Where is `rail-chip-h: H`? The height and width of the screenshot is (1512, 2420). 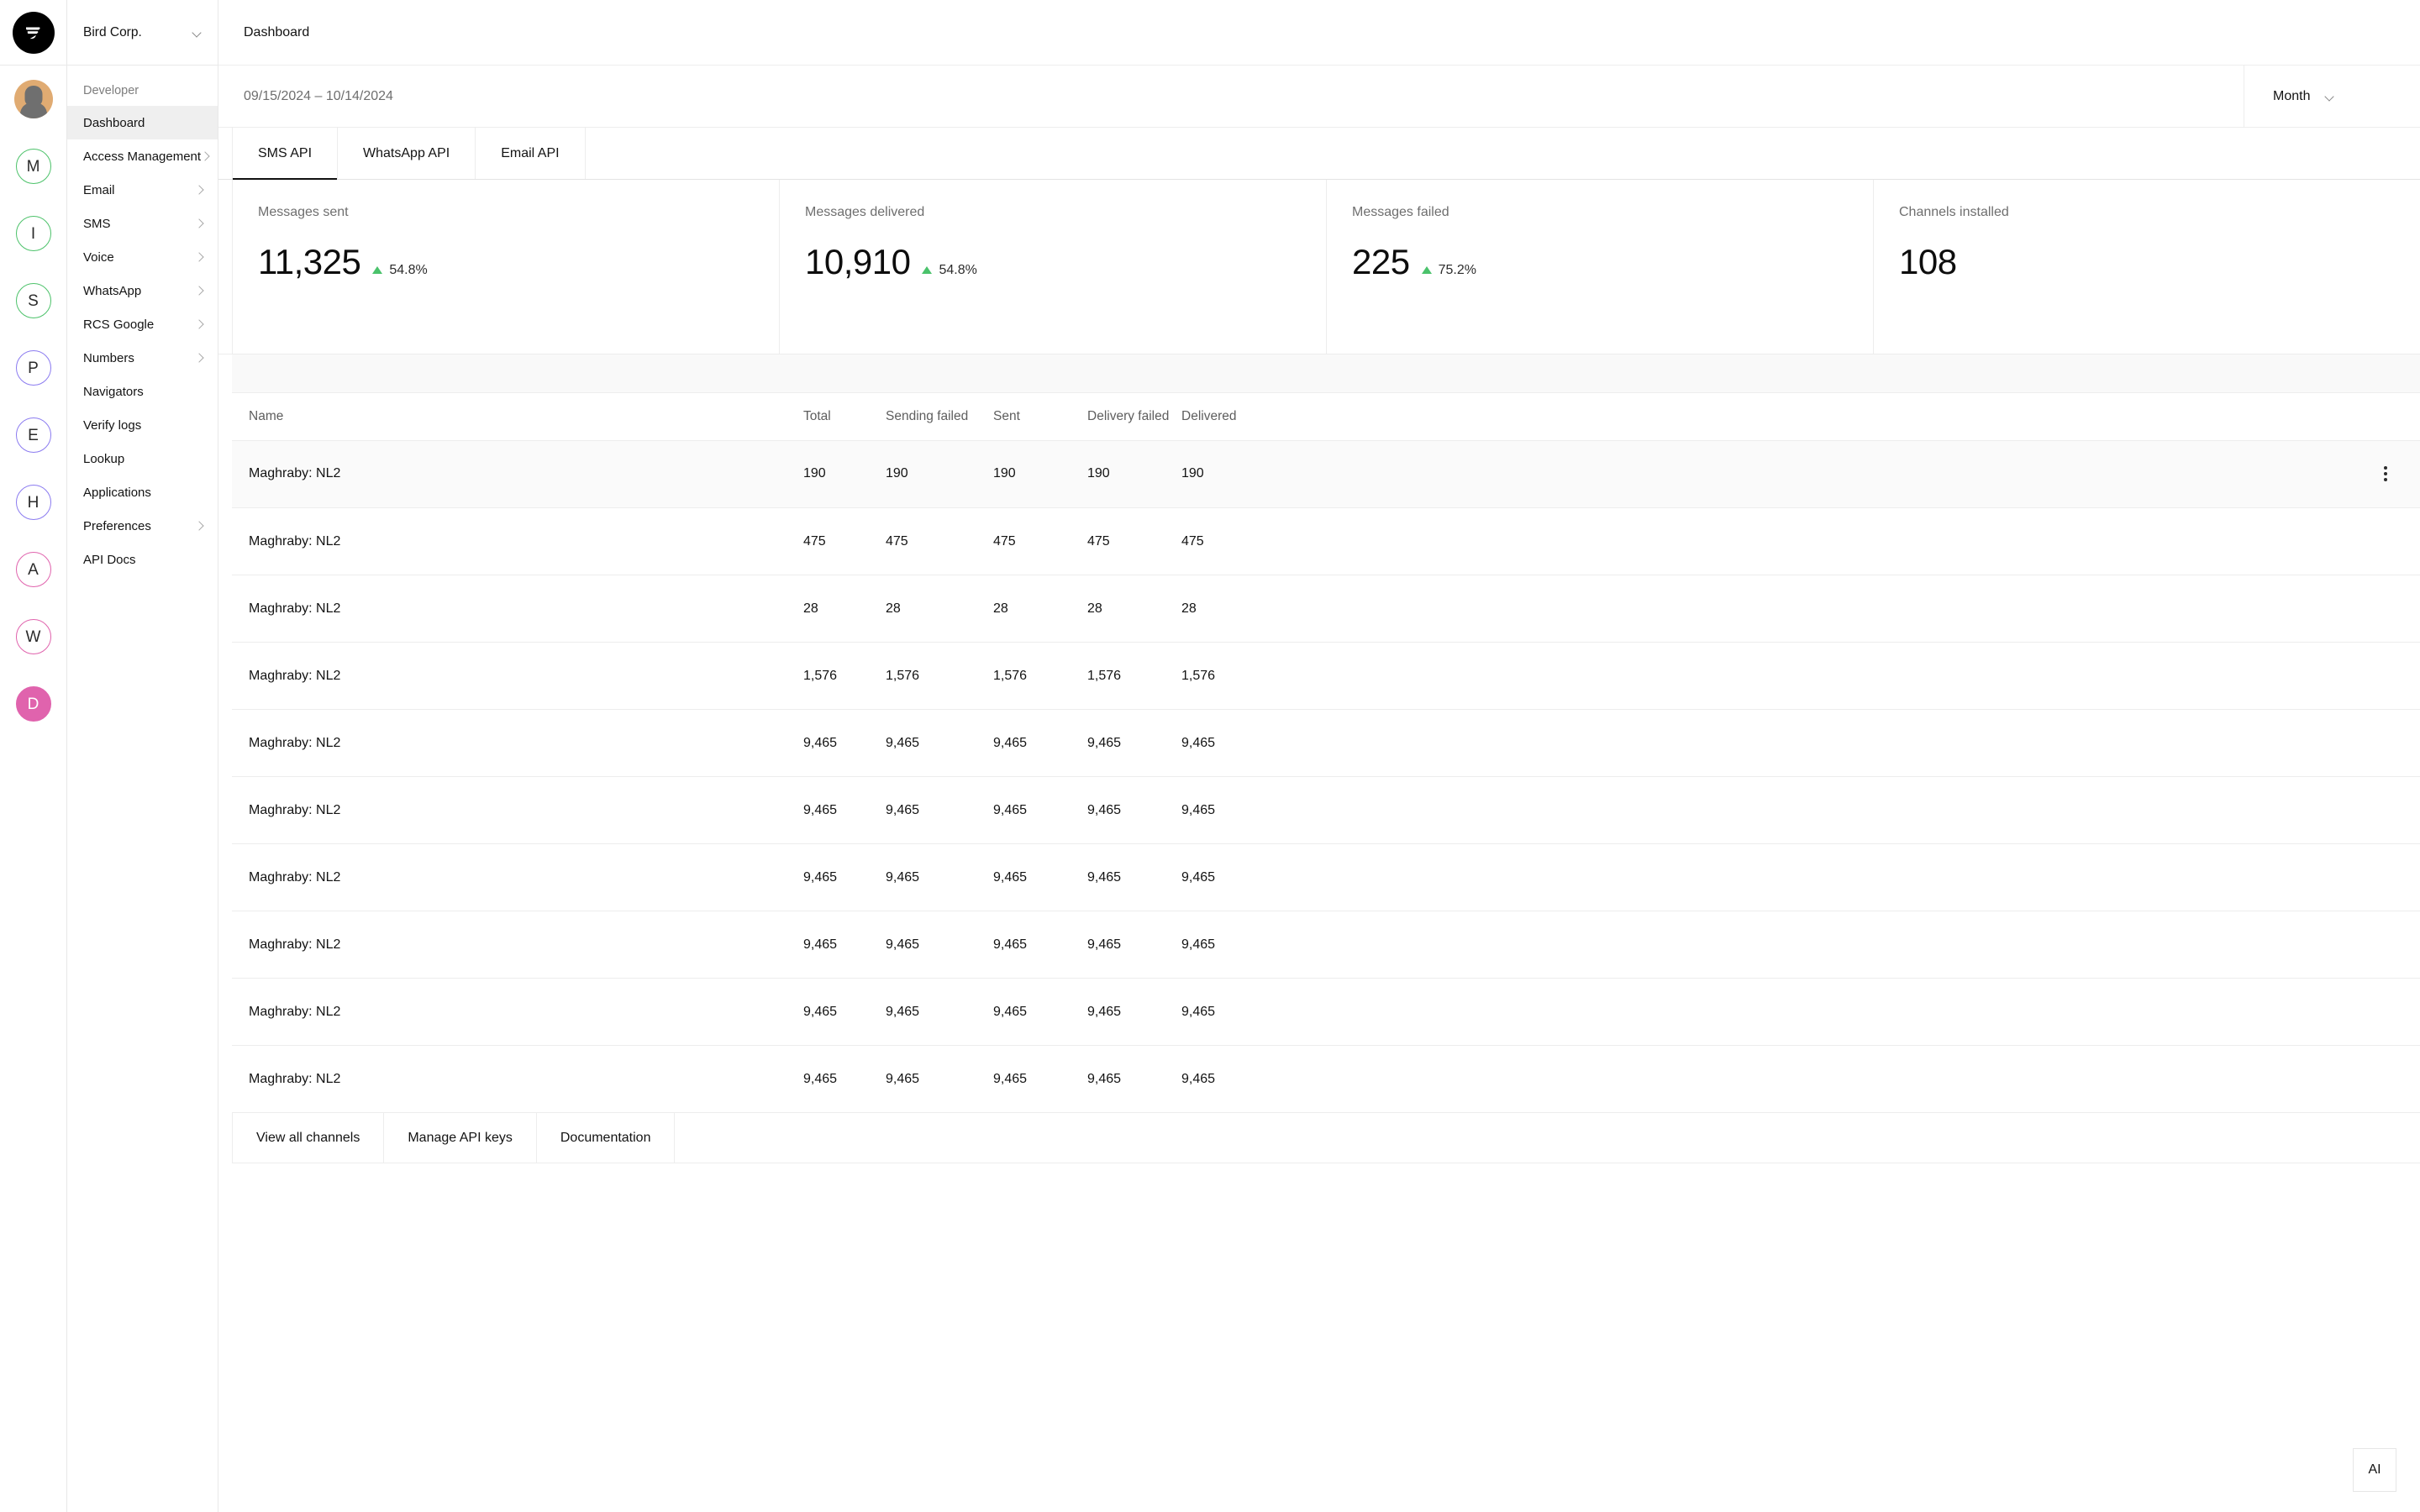
rail-chip-h: H is located at coordinates (34, 502).